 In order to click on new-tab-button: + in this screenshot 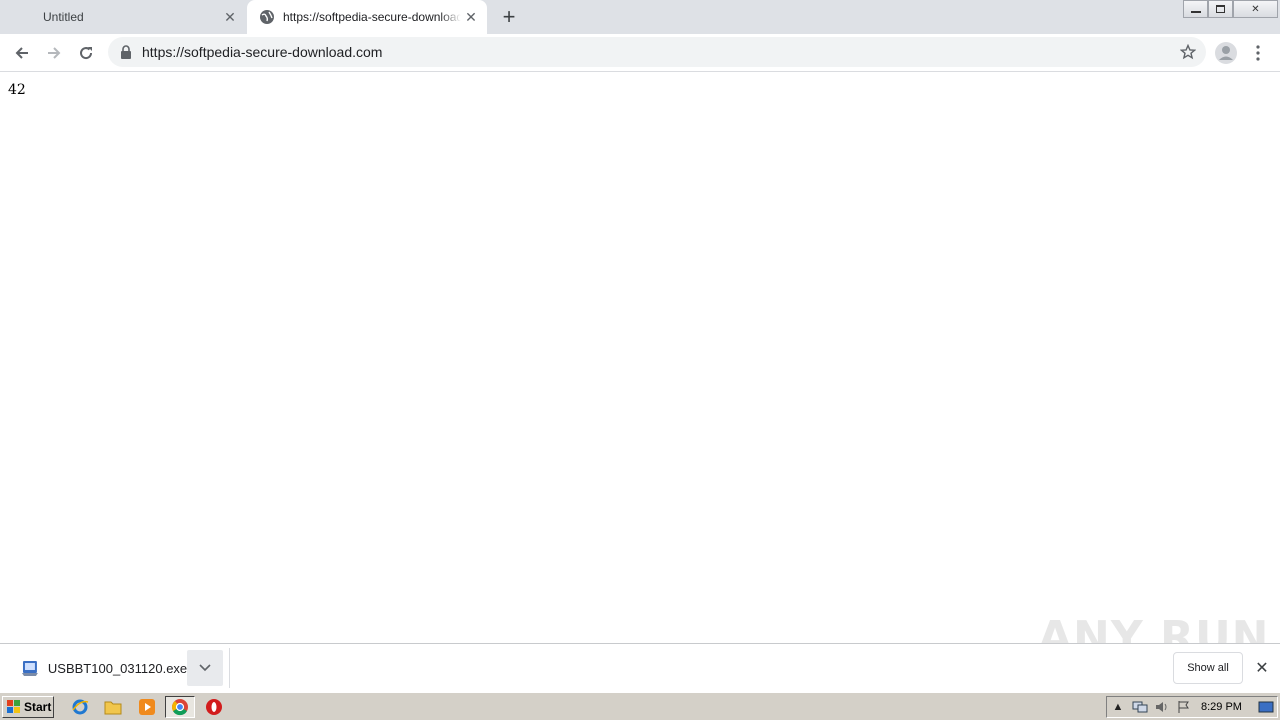, I will do `click(509, 17)`.